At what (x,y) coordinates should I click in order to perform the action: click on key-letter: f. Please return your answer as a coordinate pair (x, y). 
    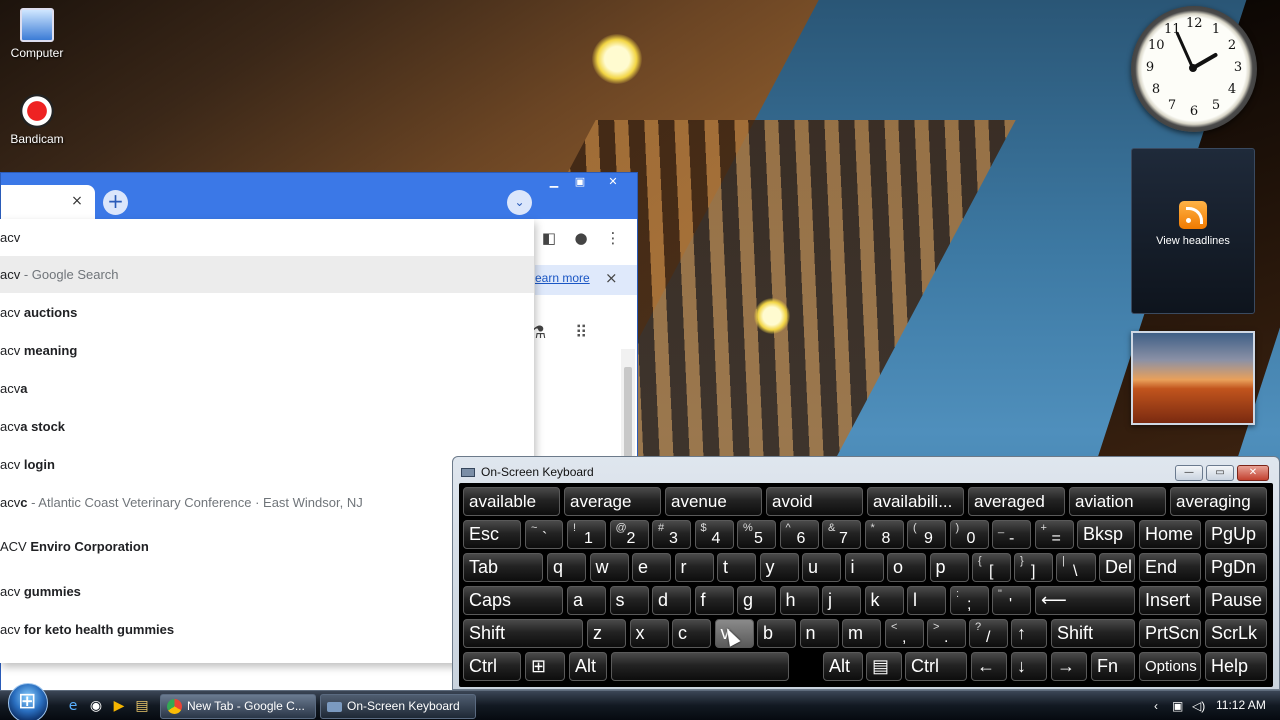
    Looking at the image, I should click on (714, 600).